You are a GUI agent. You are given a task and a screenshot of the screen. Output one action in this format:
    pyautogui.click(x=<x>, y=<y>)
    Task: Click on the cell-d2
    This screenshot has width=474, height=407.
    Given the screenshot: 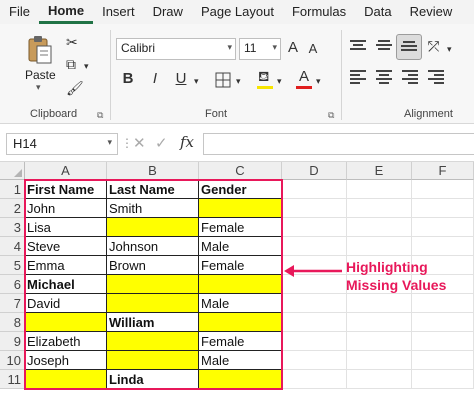 What is the action you would take?
    pyautogui.click(x=314, y=208)
    